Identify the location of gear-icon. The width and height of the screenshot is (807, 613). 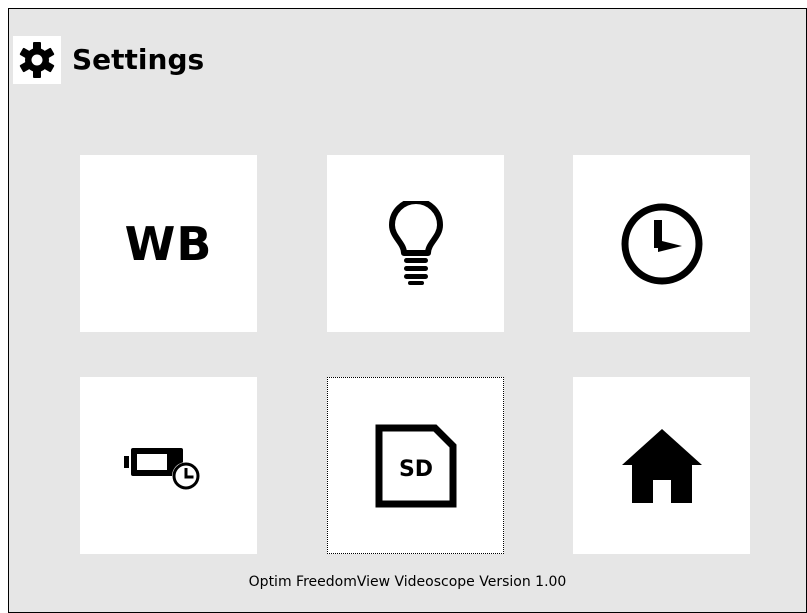
(37, 60).